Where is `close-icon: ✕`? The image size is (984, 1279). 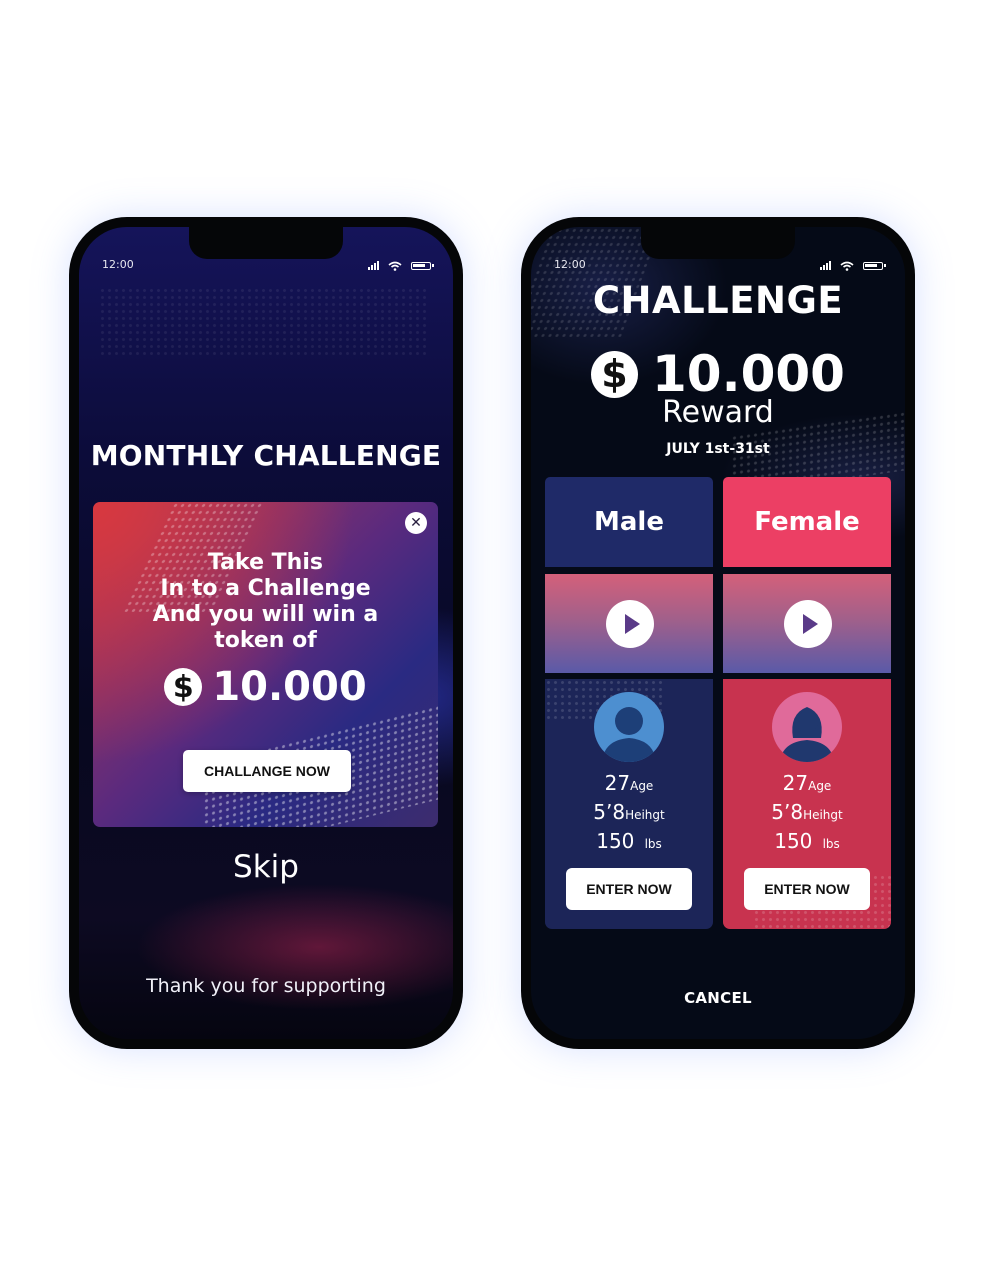 close-icon: ✕ is located at coordinates (416, 523).